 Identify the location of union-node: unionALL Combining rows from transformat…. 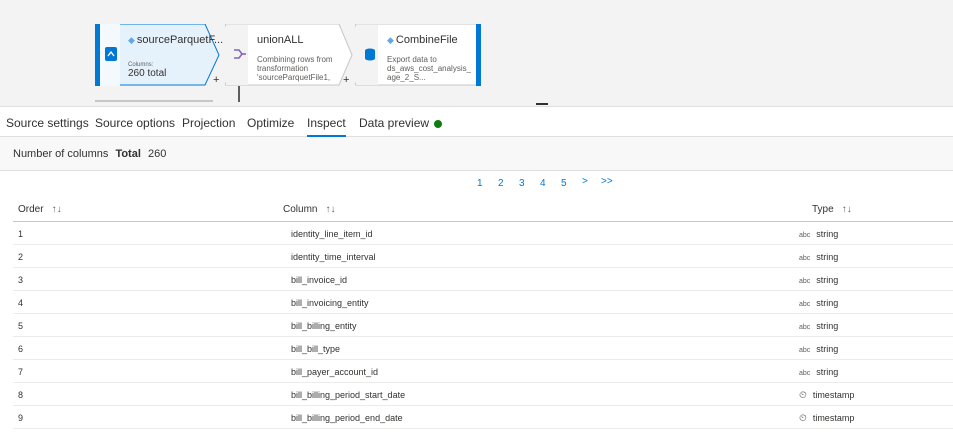
(289, 55).